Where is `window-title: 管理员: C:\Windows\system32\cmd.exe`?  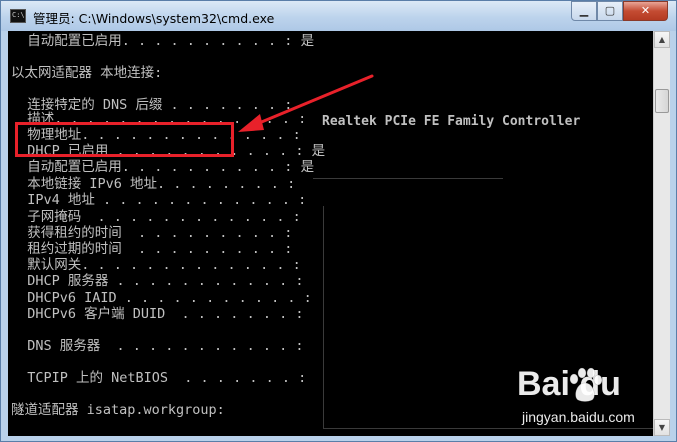
window-title: 管理员: C:\Windows\system32\cmd.exe is located at coordinates (154, 18).